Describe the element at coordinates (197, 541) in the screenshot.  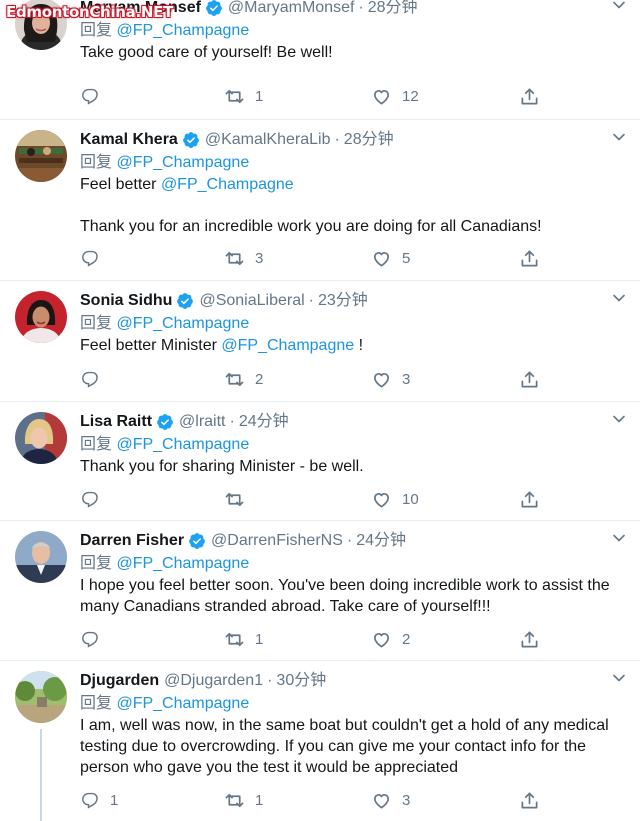
I see `verified-badge-icon` at that location.